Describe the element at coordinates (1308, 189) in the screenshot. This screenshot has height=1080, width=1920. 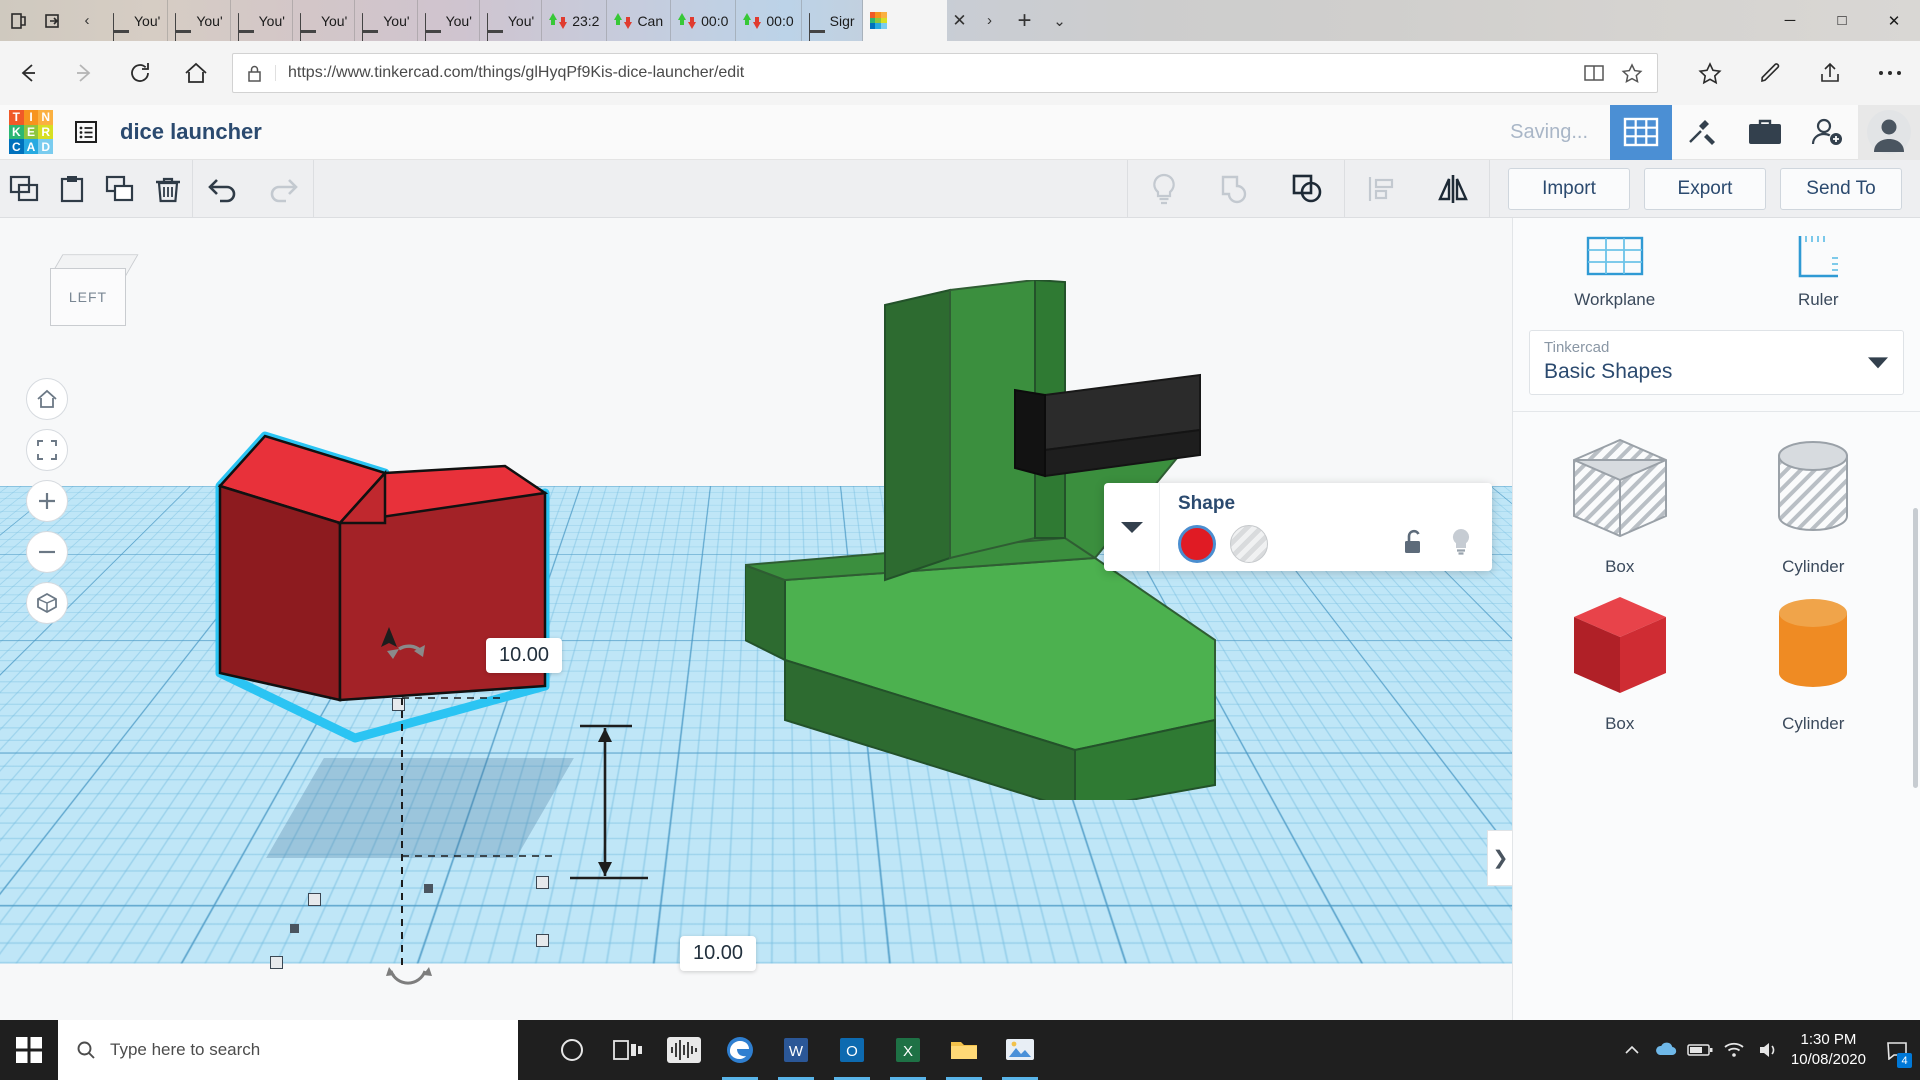
I see `ungroup-icon` at that location.